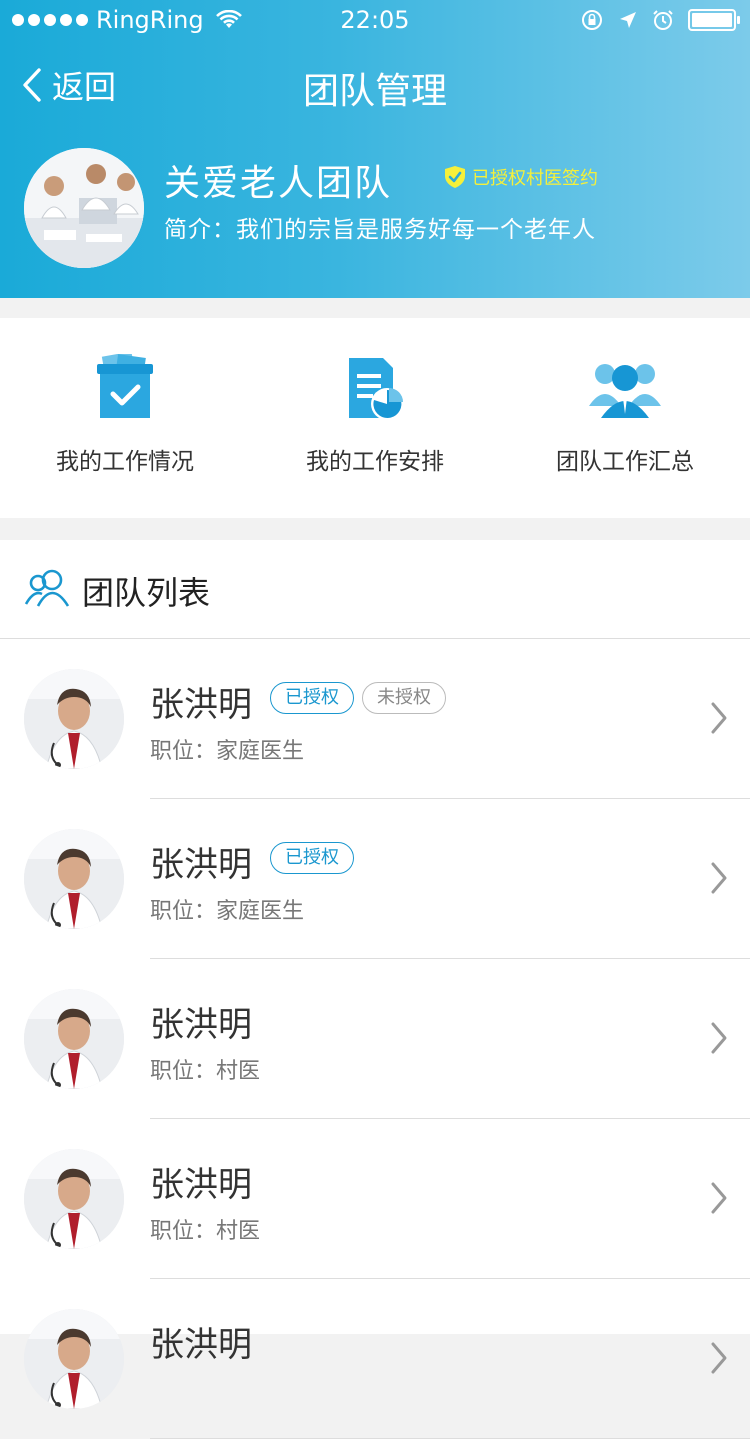  I want to click on member-row: 张洪明 已授权 未授权职位：家庭医生, so click(375, 719).